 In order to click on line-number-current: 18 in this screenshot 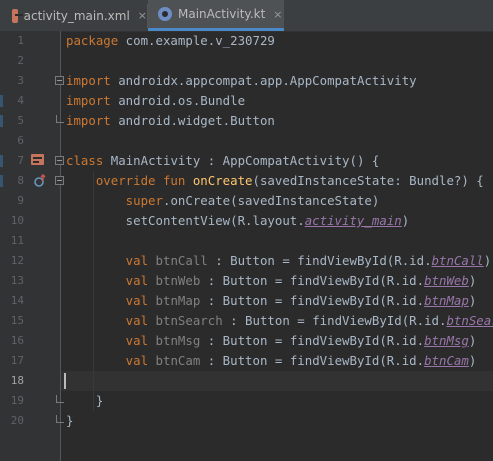, I will do `click(17, 380)`.